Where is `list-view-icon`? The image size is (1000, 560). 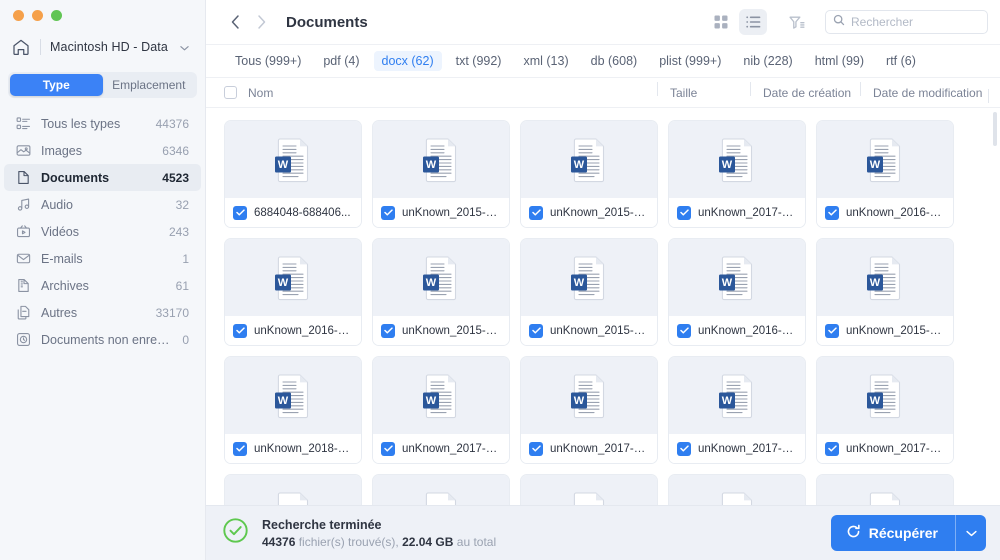 list-view-icon is located at coordinates (753, 22).